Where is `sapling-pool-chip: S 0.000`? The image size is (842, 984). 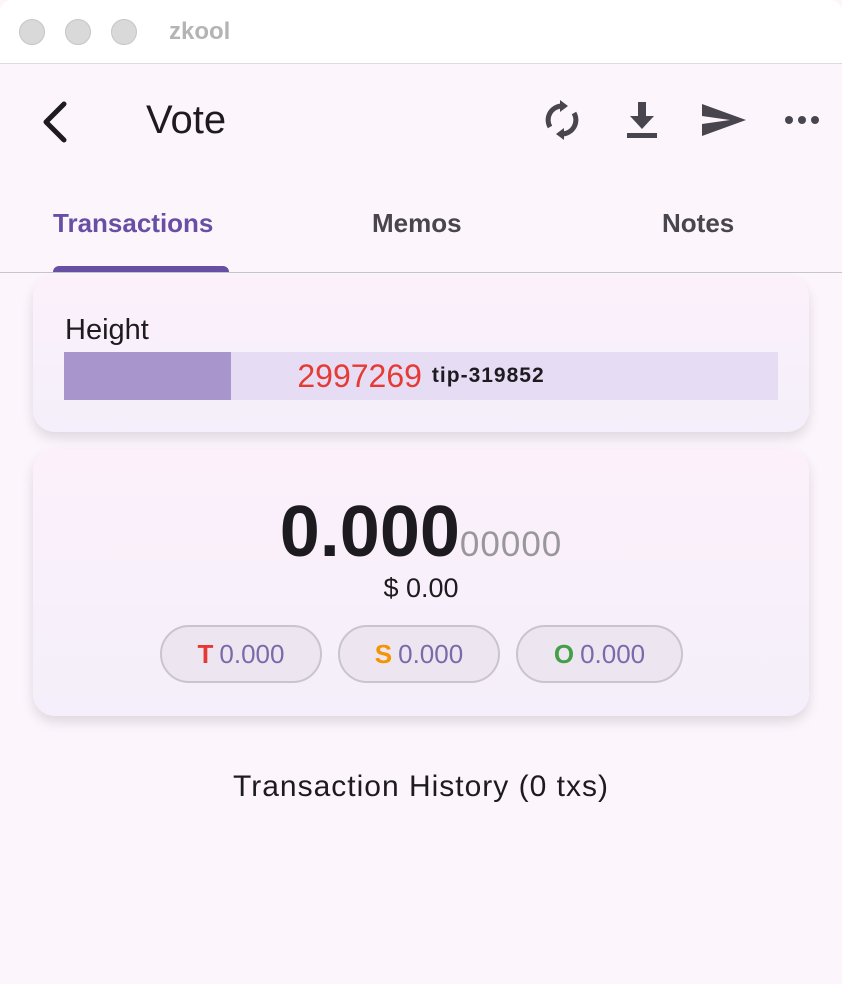
sapling-pool-chip: S 0.000 is located at coordinates (419, 654).